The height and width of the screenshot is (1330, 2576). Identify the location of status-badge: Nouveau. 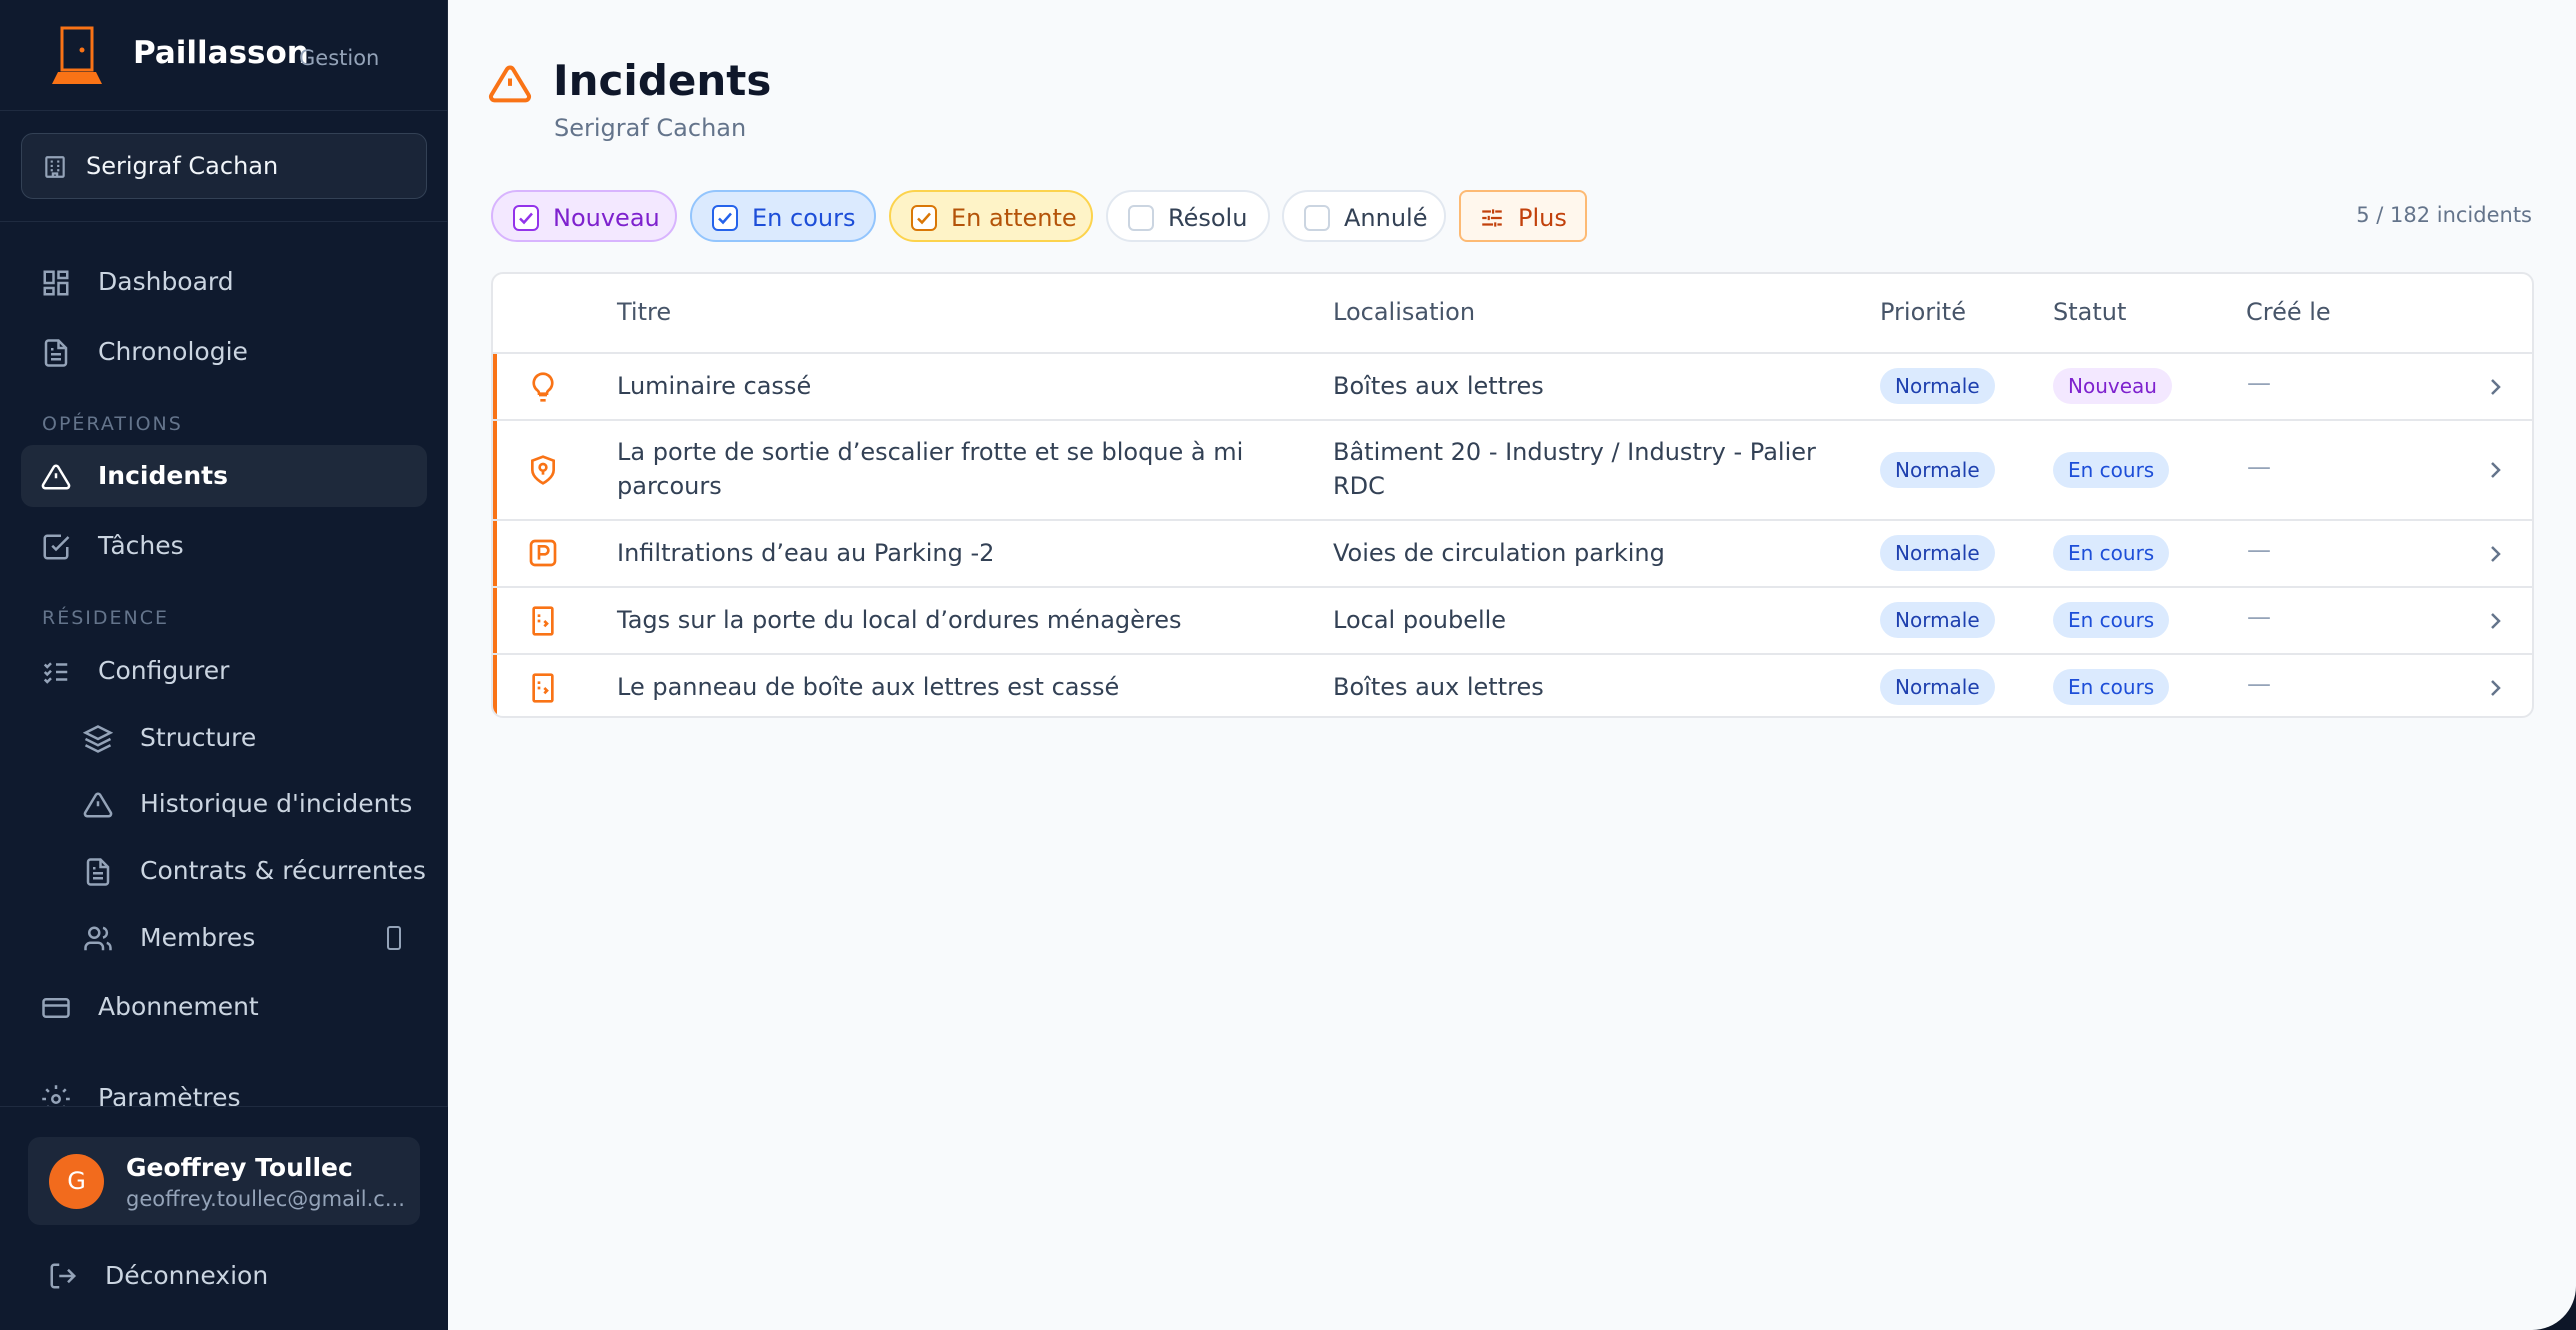
(2112, 386).